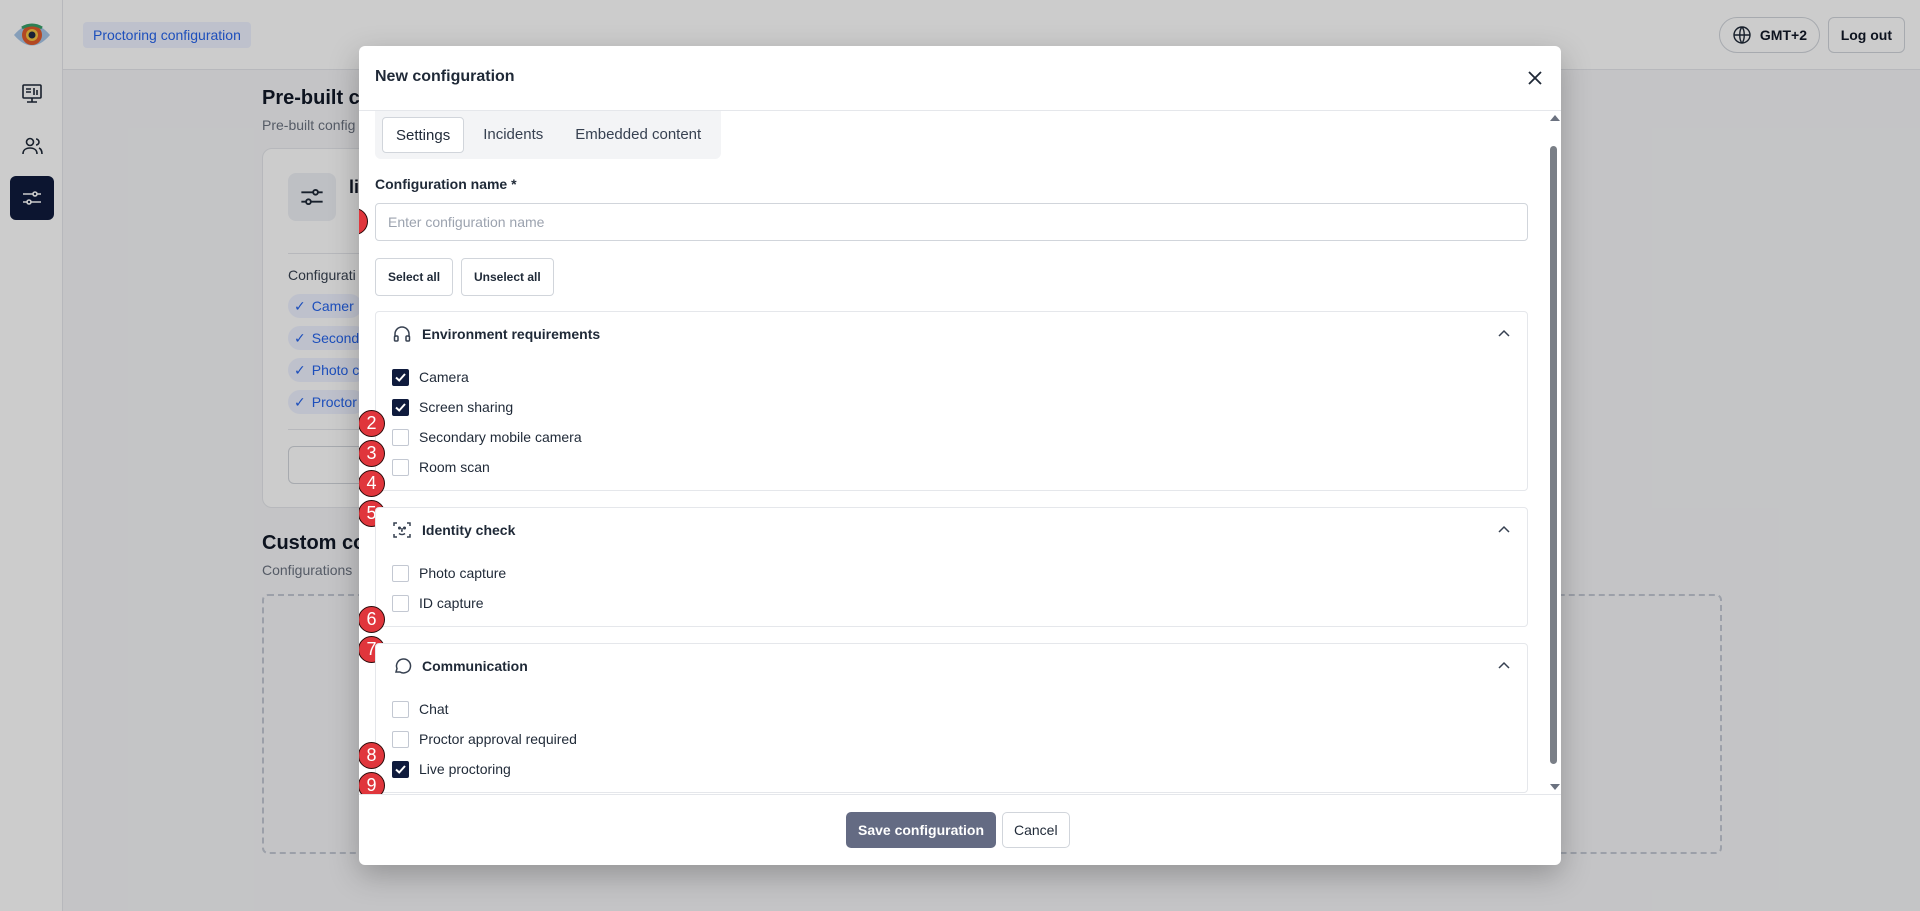 The width and height of the screenshot is (1920, 911). I want to click on section-title: Identity check, so click(469, 530).